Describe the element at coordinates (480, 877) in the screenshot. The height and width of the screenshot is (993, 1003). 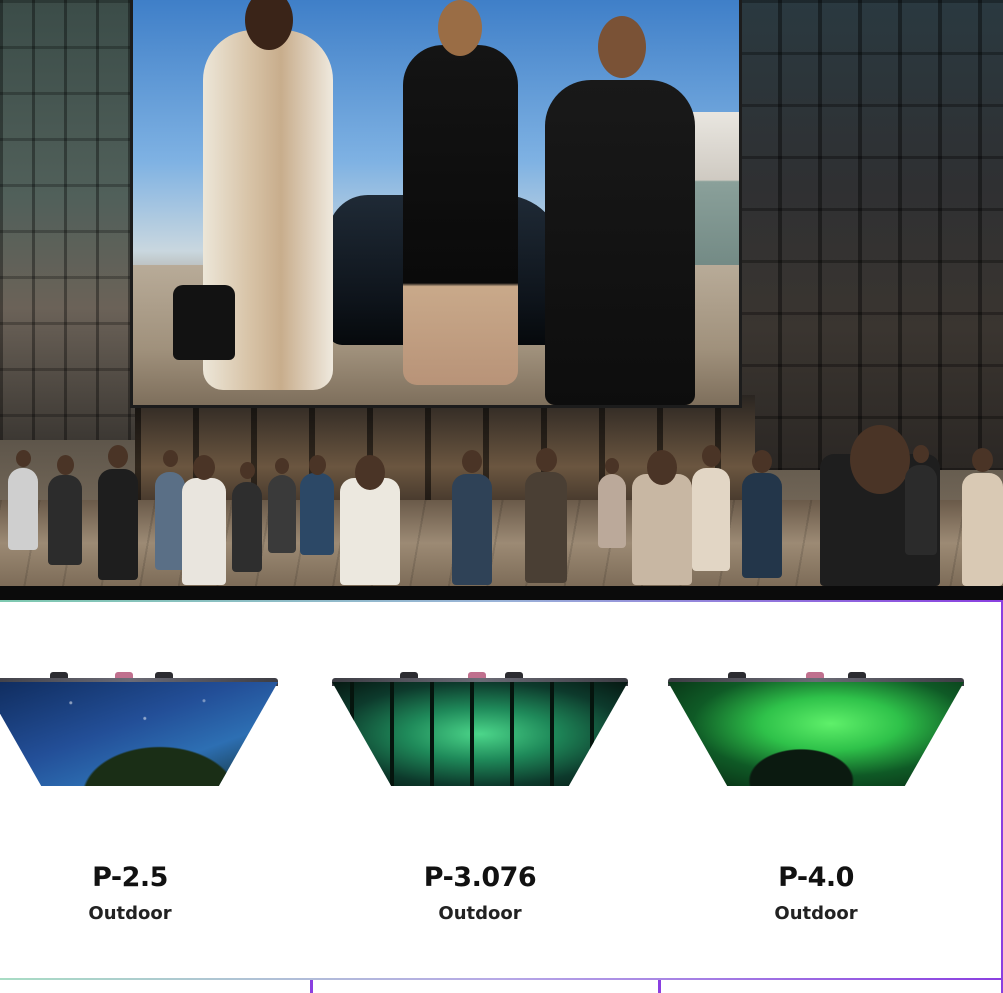
I see `product-name: P-3.076` at that location.